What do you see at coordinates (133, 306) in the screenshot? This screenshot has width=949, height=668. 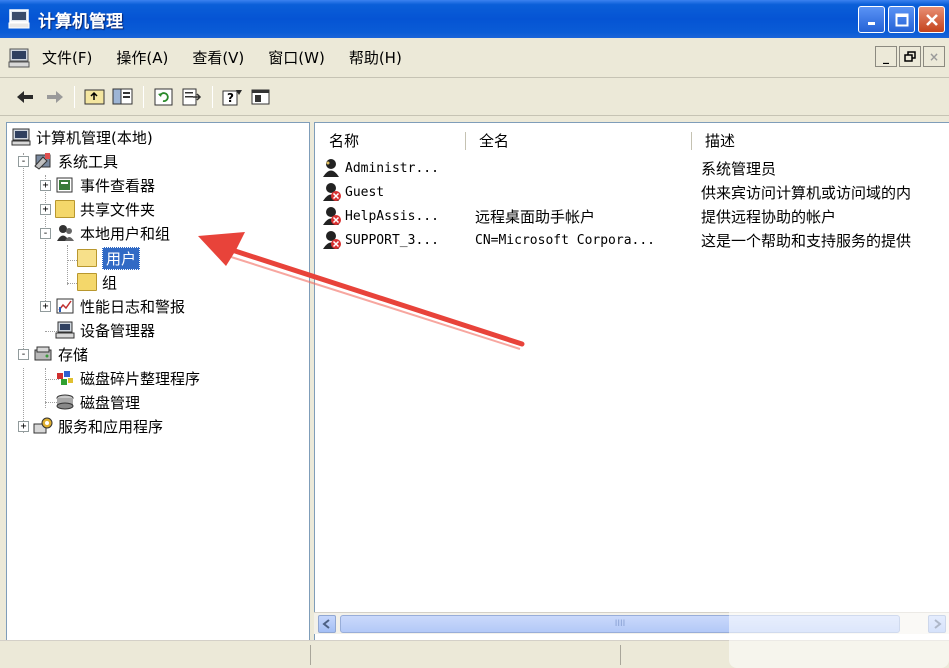 I see `tree-item-label: 性能日志和警报` at bounding box center [133, 306].